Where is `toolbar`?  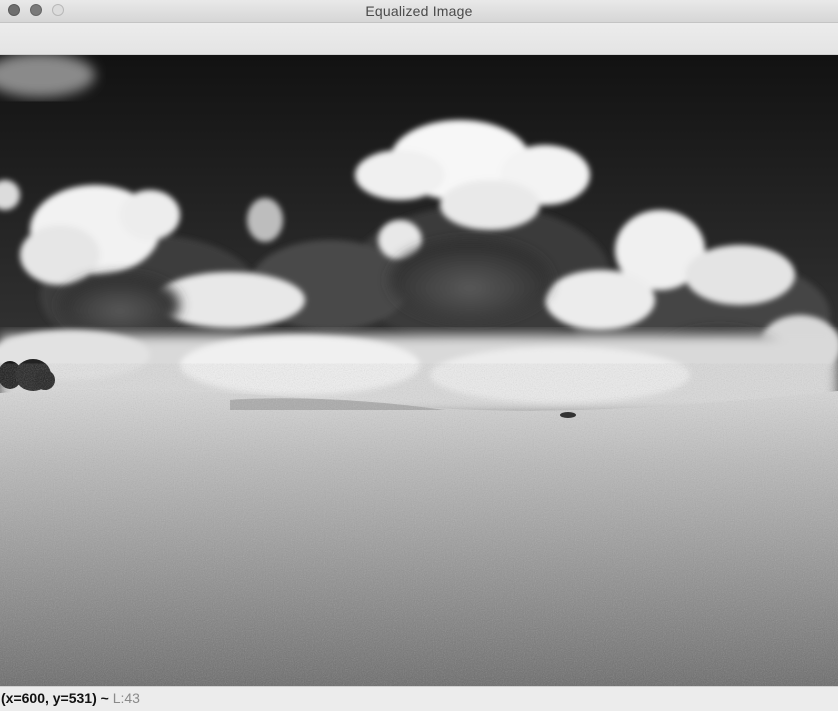
toolbar is located at coordinates (419, 39).